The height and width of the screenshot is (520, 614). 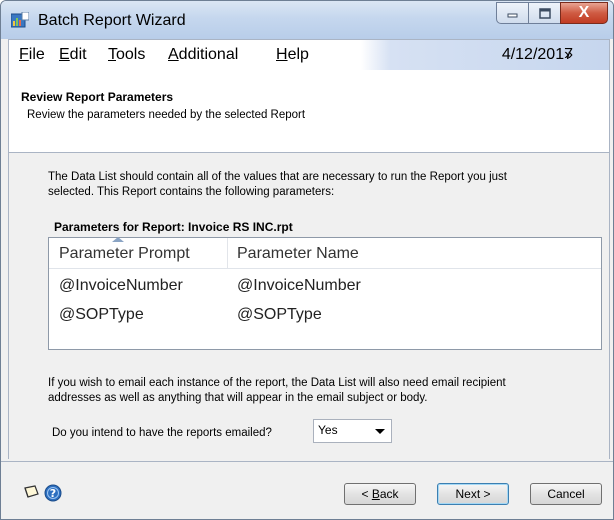 I want to click on minimize-icon, so click(x=512, y=15).